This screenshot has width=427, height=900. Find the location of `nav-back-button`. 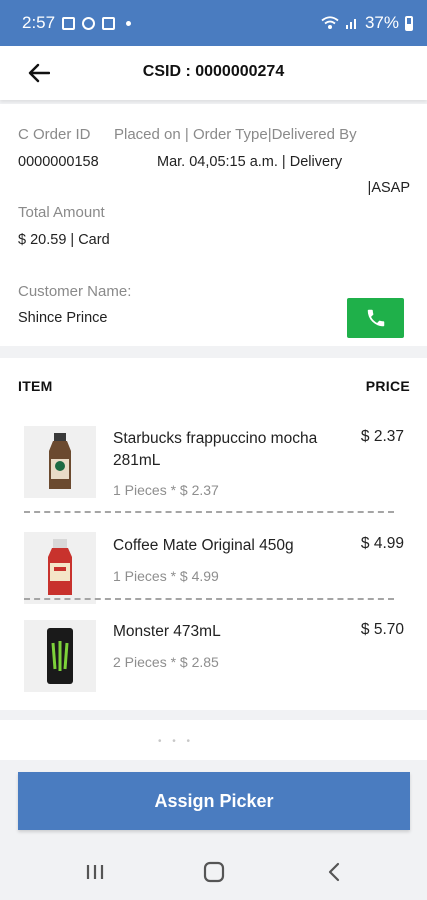

nav-back-button is located at coordinates (334, 872).